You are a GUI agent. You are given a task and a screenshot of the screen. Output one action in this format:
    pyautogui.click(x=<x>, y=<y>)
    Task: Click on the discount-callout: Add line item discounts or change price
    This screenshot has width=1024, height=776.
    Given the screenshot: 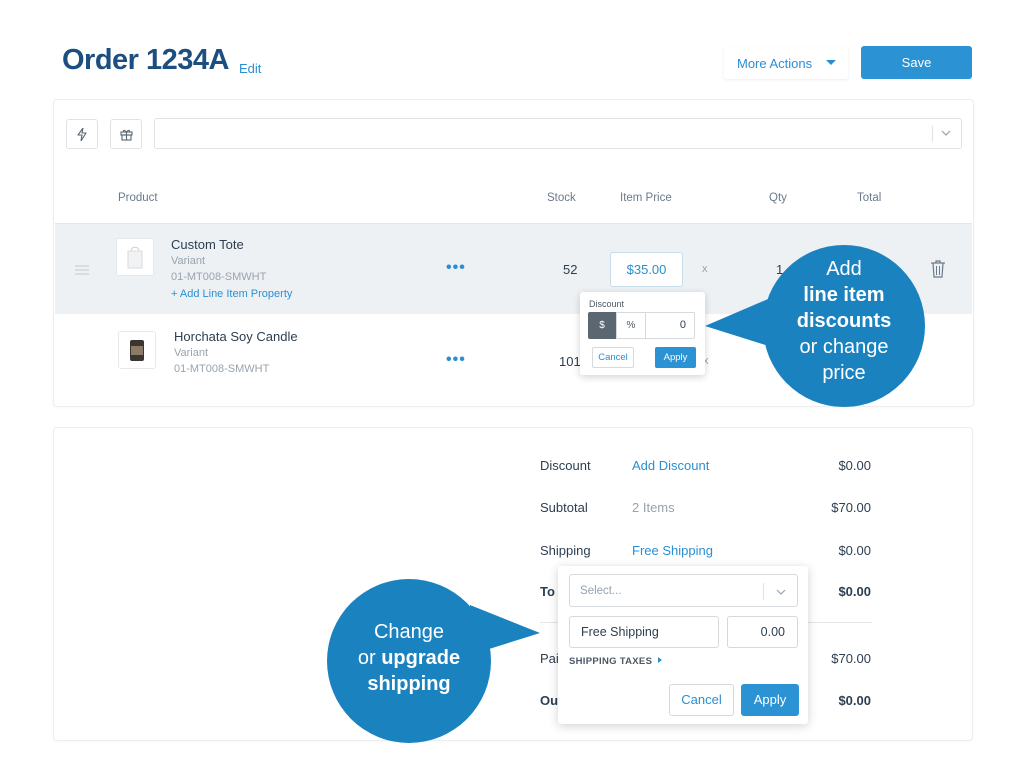 What is the action you would take?
    pyautogui.click(x=844, y=326)
    